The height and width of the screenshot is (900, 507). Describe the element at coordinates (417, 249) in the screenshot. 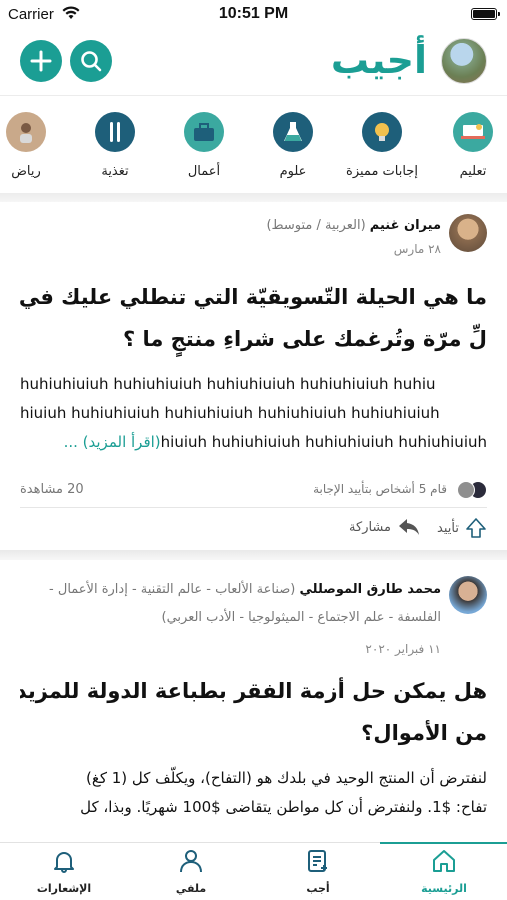

I see `post-date: ٢٨ مارس` at that location.